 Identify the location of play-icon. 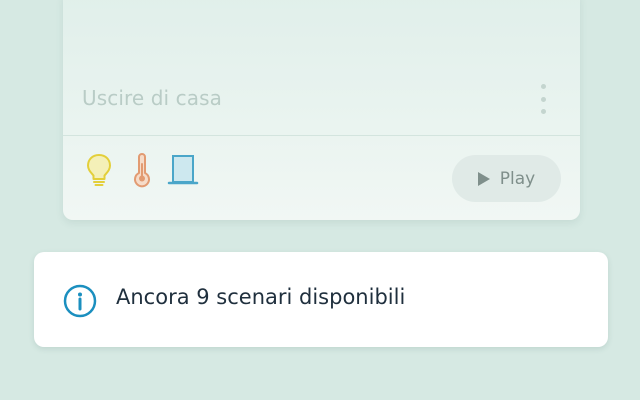
(483, 178).